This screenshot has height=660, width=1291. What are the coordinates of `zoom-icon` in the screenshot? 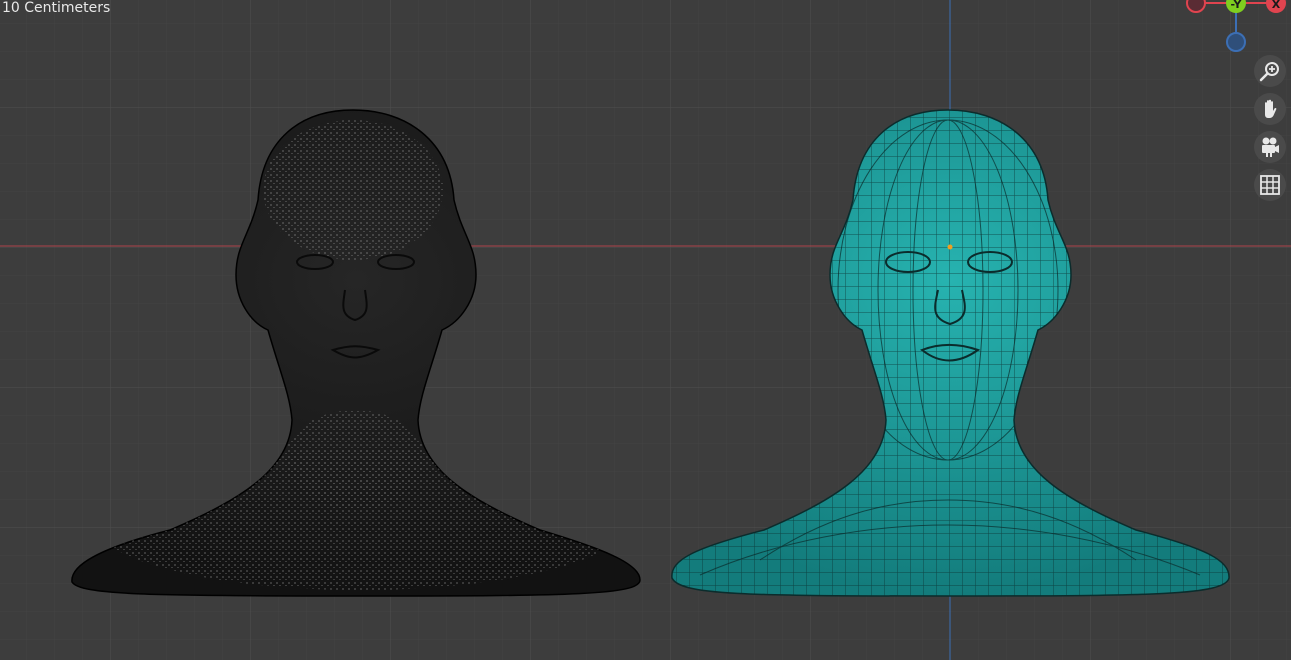 It's located at (1269, 72).